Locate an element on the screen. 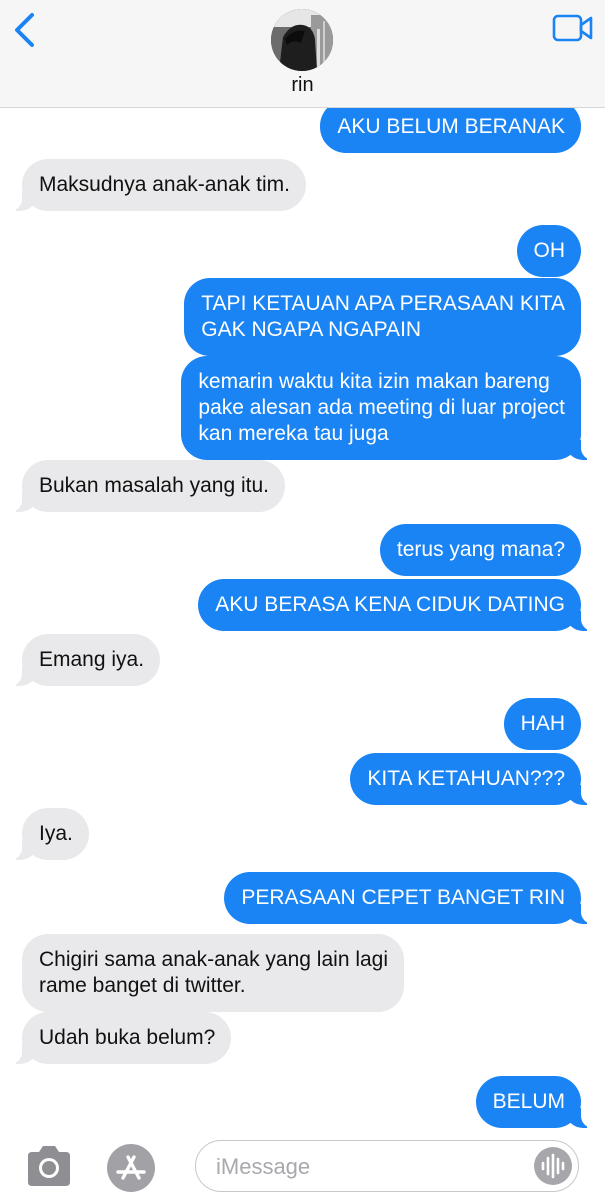 This screenshot has width=605, height=1200. message-bubble-outgoing: OH is located at coordinates (548, 251).